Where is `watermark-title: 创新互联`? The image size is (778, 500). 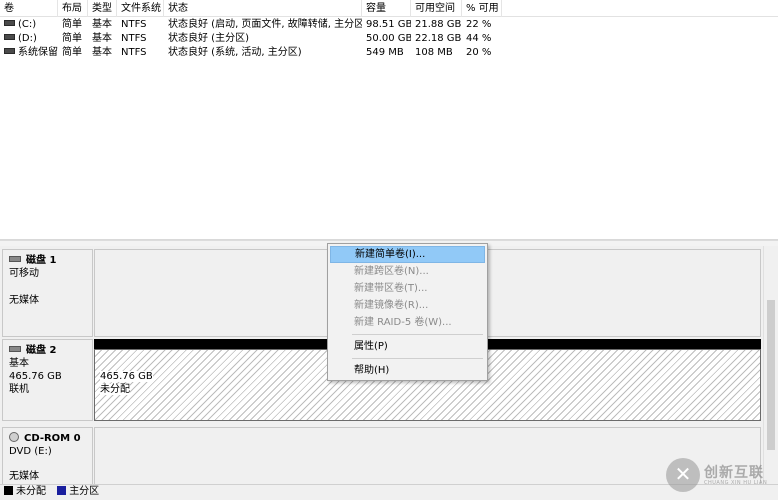 watermark-title: 创新互联 is located at coordinates (734, 473).